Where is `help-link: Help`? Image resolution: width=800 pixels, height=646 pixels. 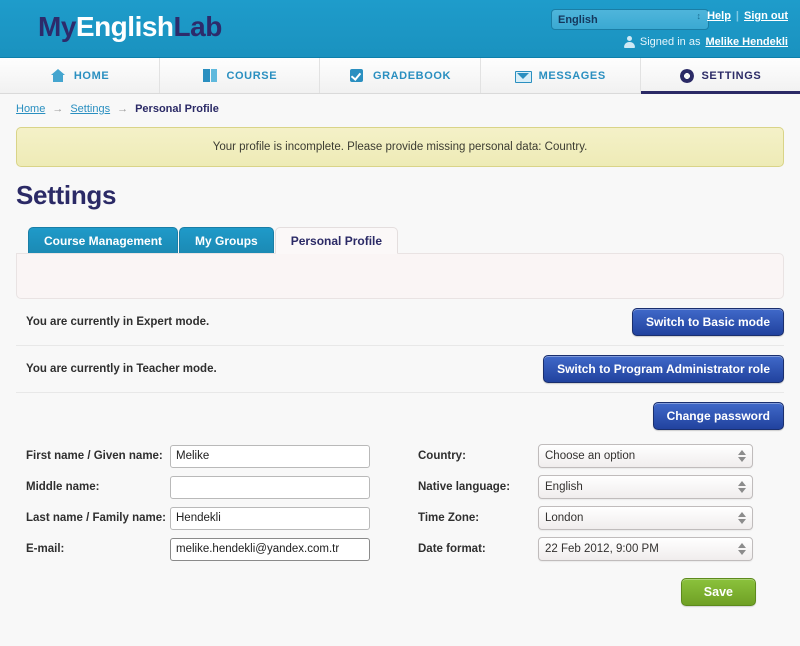
help-link: Help is located at coordinates (719, 16).